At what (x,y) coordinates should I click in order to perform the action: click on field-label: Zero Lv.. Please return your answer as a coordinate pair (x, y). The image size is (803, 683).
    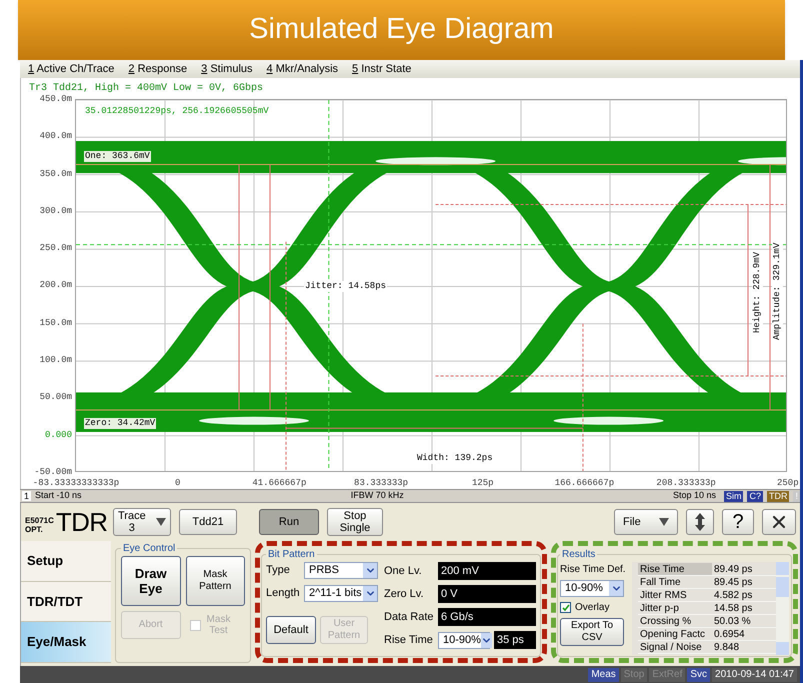
    Looking at the image, I should click on (404, 594).